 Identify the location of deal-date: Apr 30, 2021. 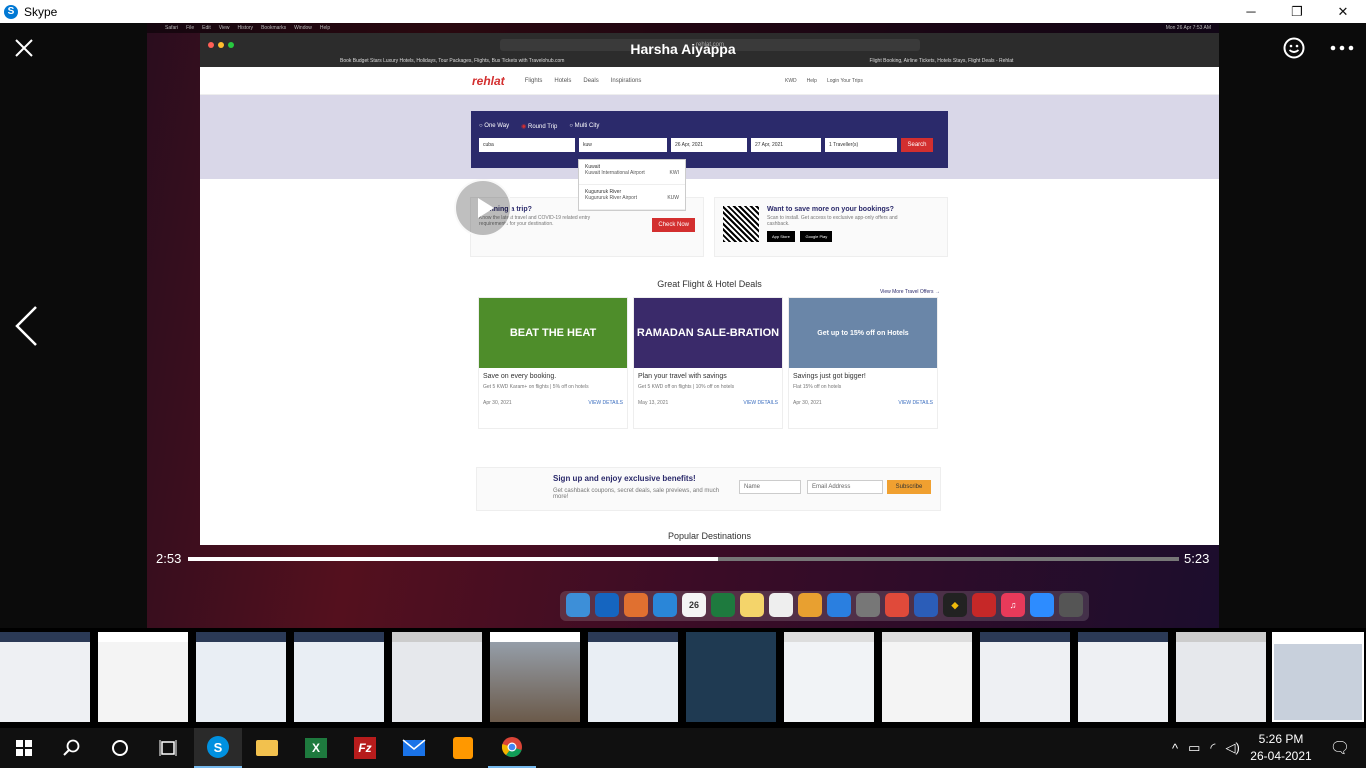
(807, 403).